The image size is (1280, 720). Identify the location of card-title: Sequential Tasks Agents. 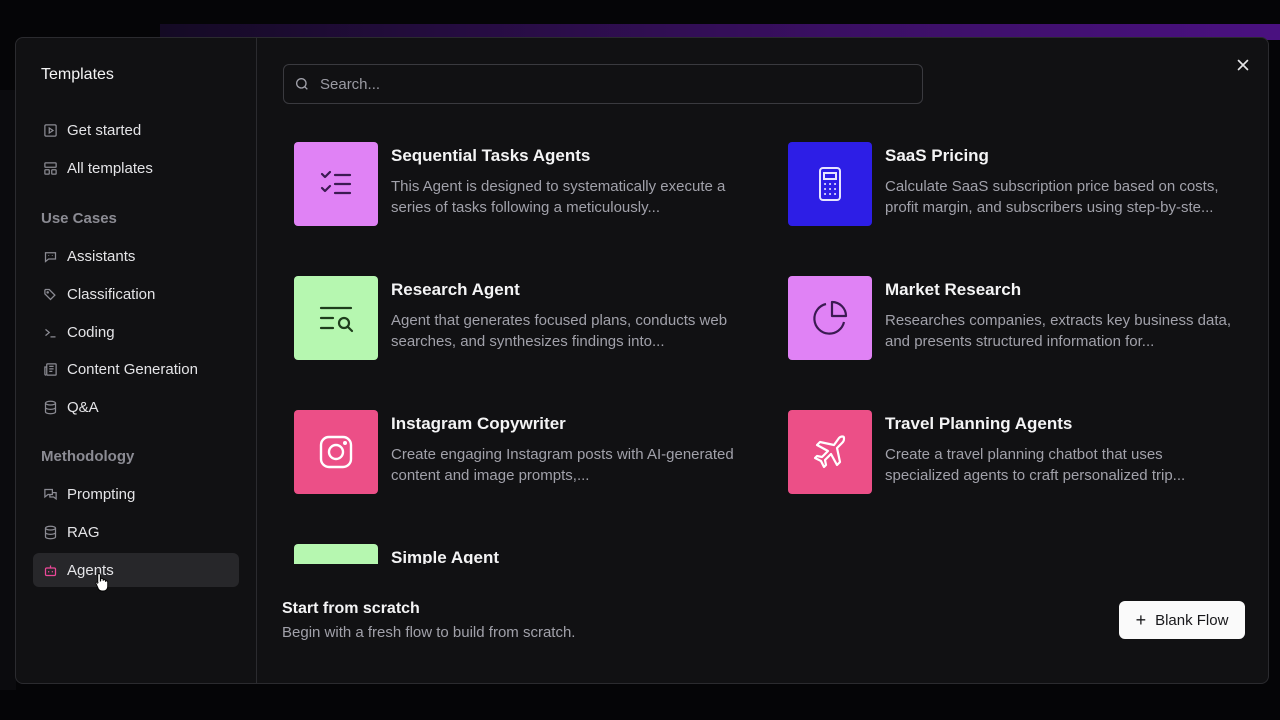
(491, 155).